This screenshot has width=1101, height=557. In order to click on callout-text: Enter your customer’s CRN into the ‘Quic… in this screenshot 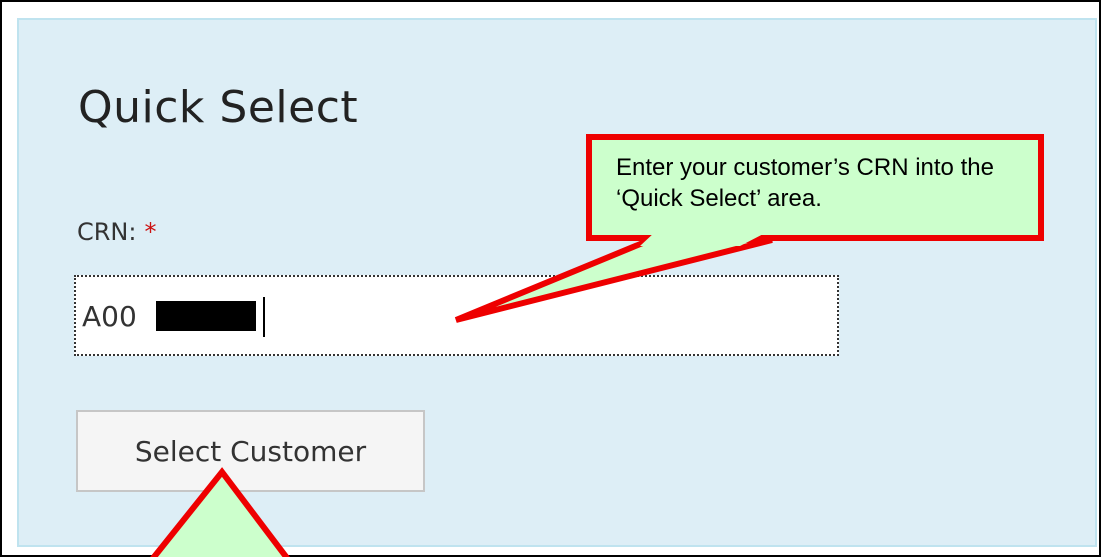, I will do `click(805, 183)`.